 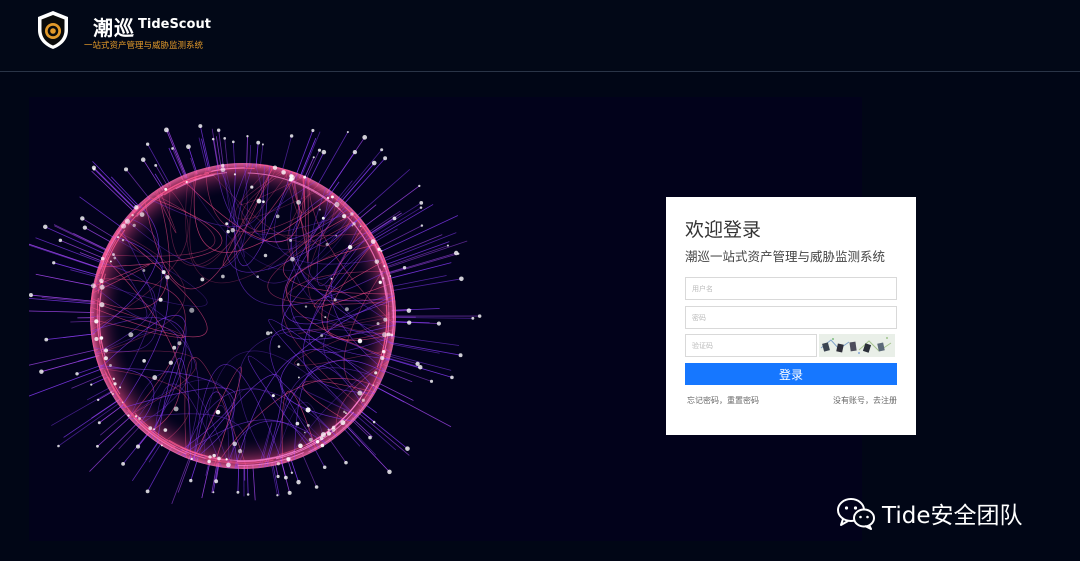 I want to click on shield-eye-icon, so click(x=53, y=30).